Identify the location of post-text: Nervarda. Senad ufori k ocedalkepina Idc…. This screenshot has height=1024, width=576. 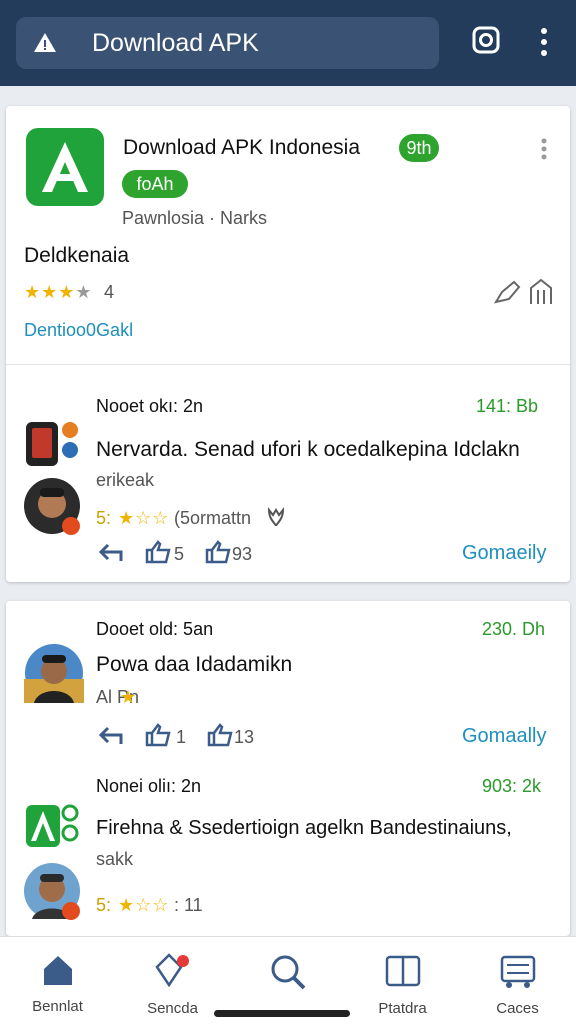
(308, 449).